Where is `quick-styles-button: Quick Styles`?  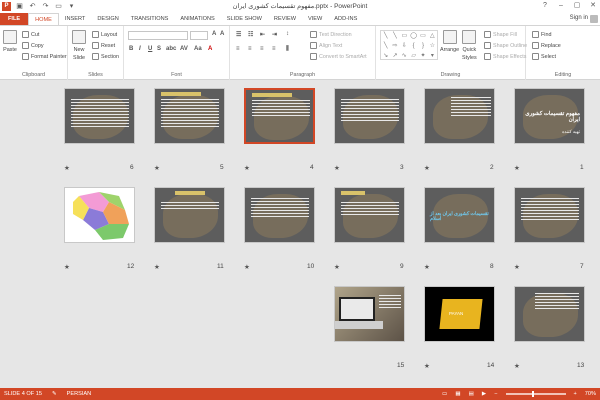 quick-styles-button: Quick Styles is located at coordinates (469, 45).